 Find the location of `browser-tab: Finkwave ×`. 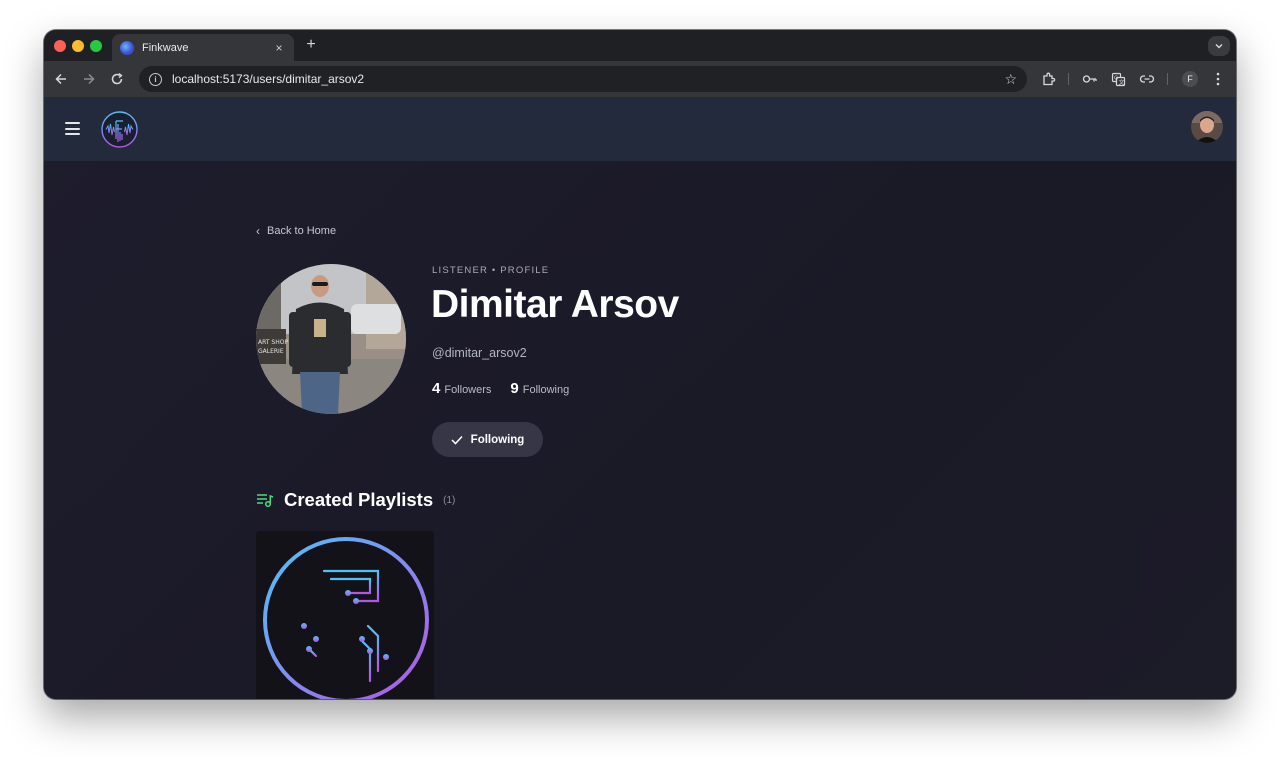

browser-tab: Finkwave × is located at coordinates (203, 47).